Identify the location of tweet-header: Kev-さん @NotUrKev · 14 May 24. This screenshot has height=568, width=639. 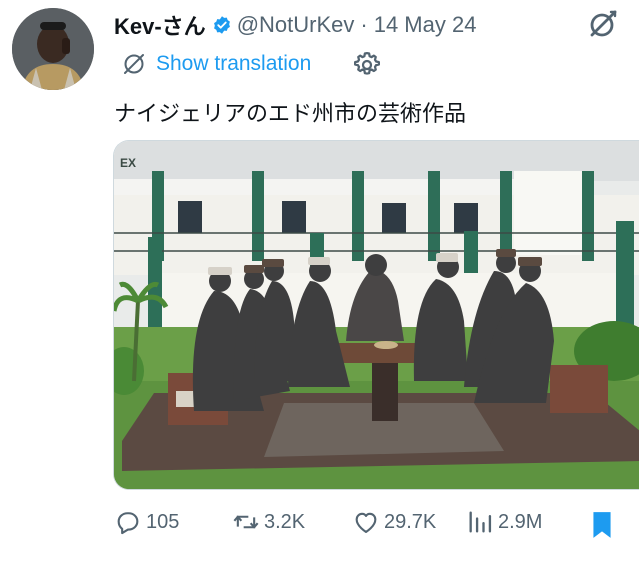
(295, 25).